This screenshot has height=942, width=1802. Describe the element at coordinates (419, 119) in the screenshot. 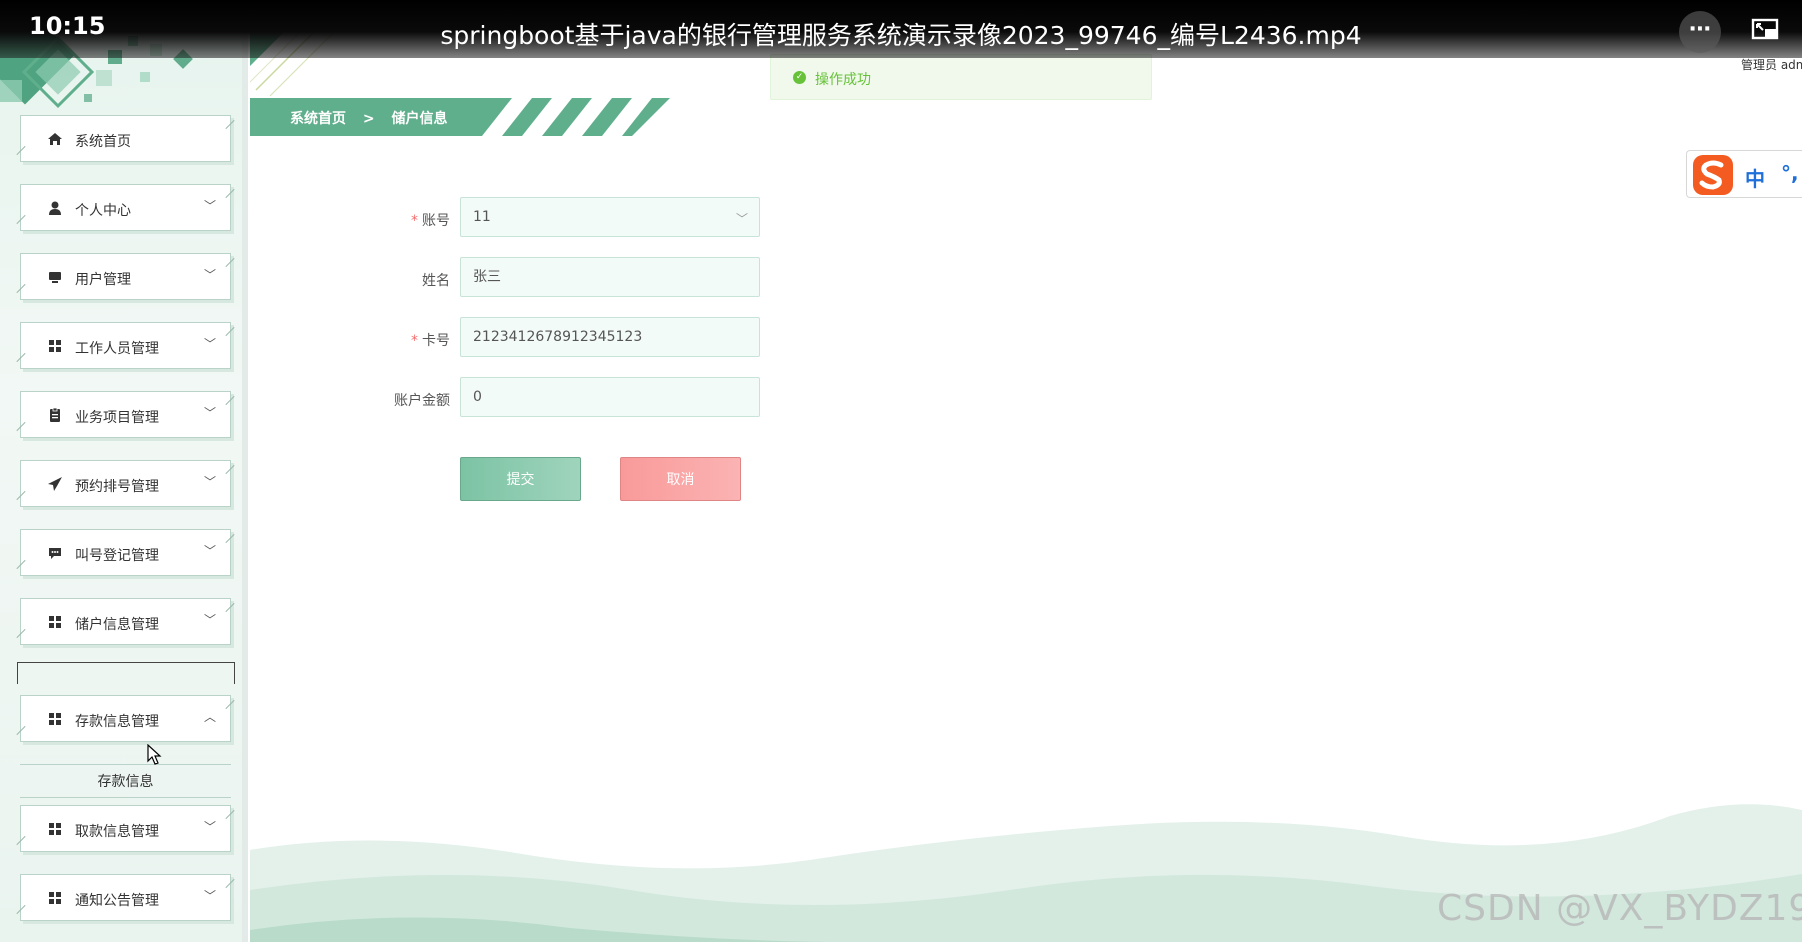

I see `breadcrumb-current: 储户信息` at that location.